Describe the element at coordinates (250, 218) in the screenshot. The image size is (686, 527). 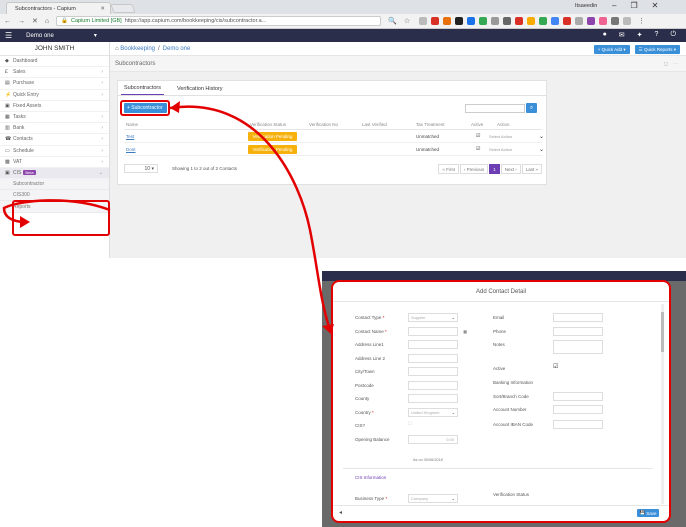
I see `arrow-to-modal` at that location.